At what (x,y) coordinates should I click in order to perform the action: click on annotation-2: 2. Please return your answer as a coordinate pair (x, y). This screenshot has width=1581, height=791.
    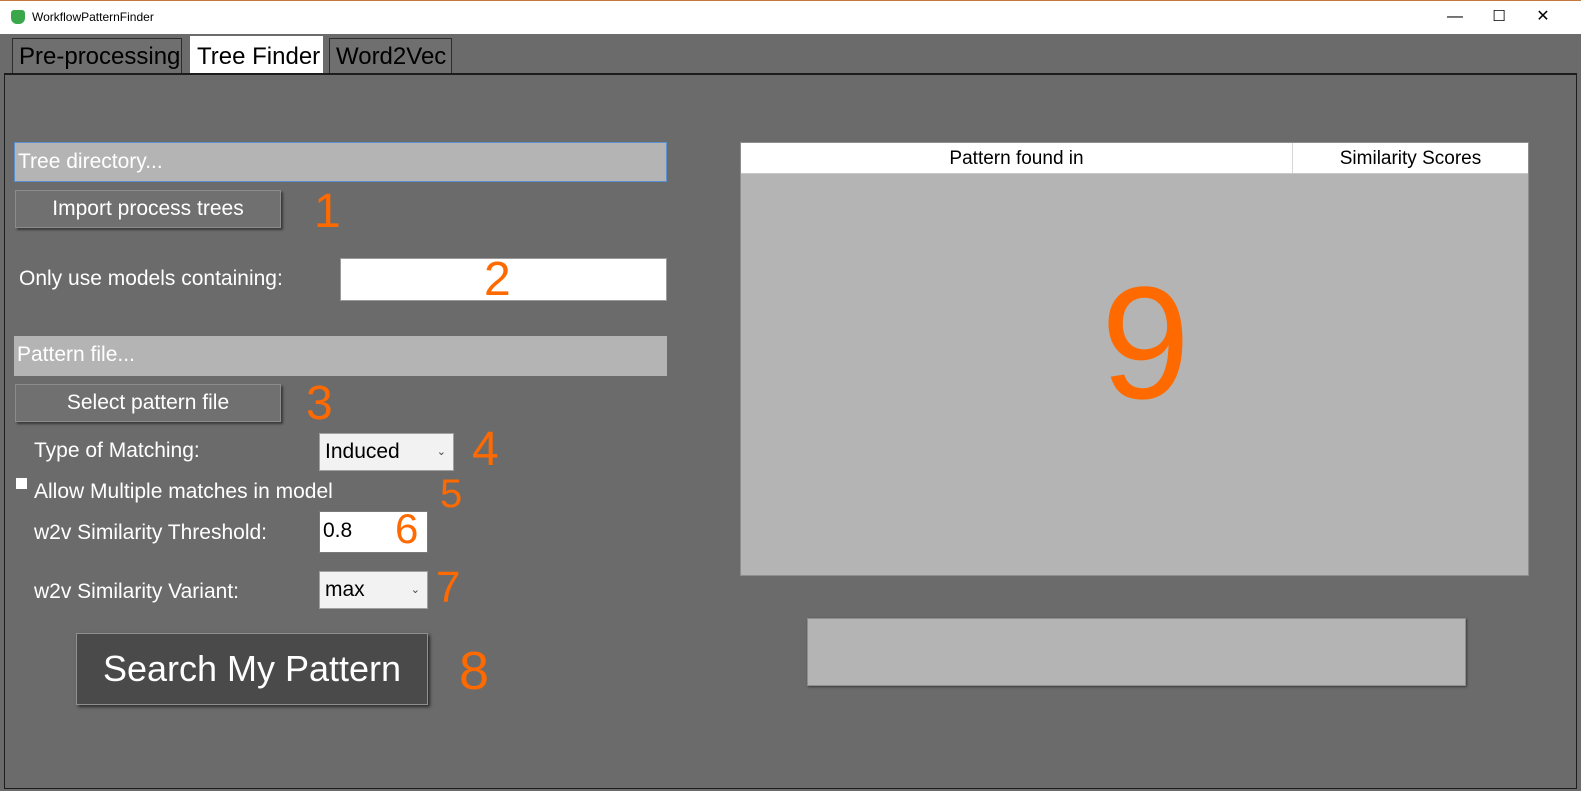
    Looking at the image, I should click on (497, 279).